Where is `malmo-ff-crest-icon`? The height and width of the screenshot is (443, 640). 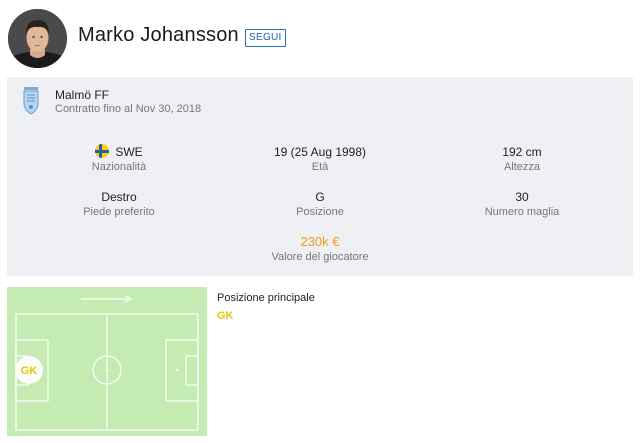
malmo-ff-crest-icon is located at coordinates (31, 101).